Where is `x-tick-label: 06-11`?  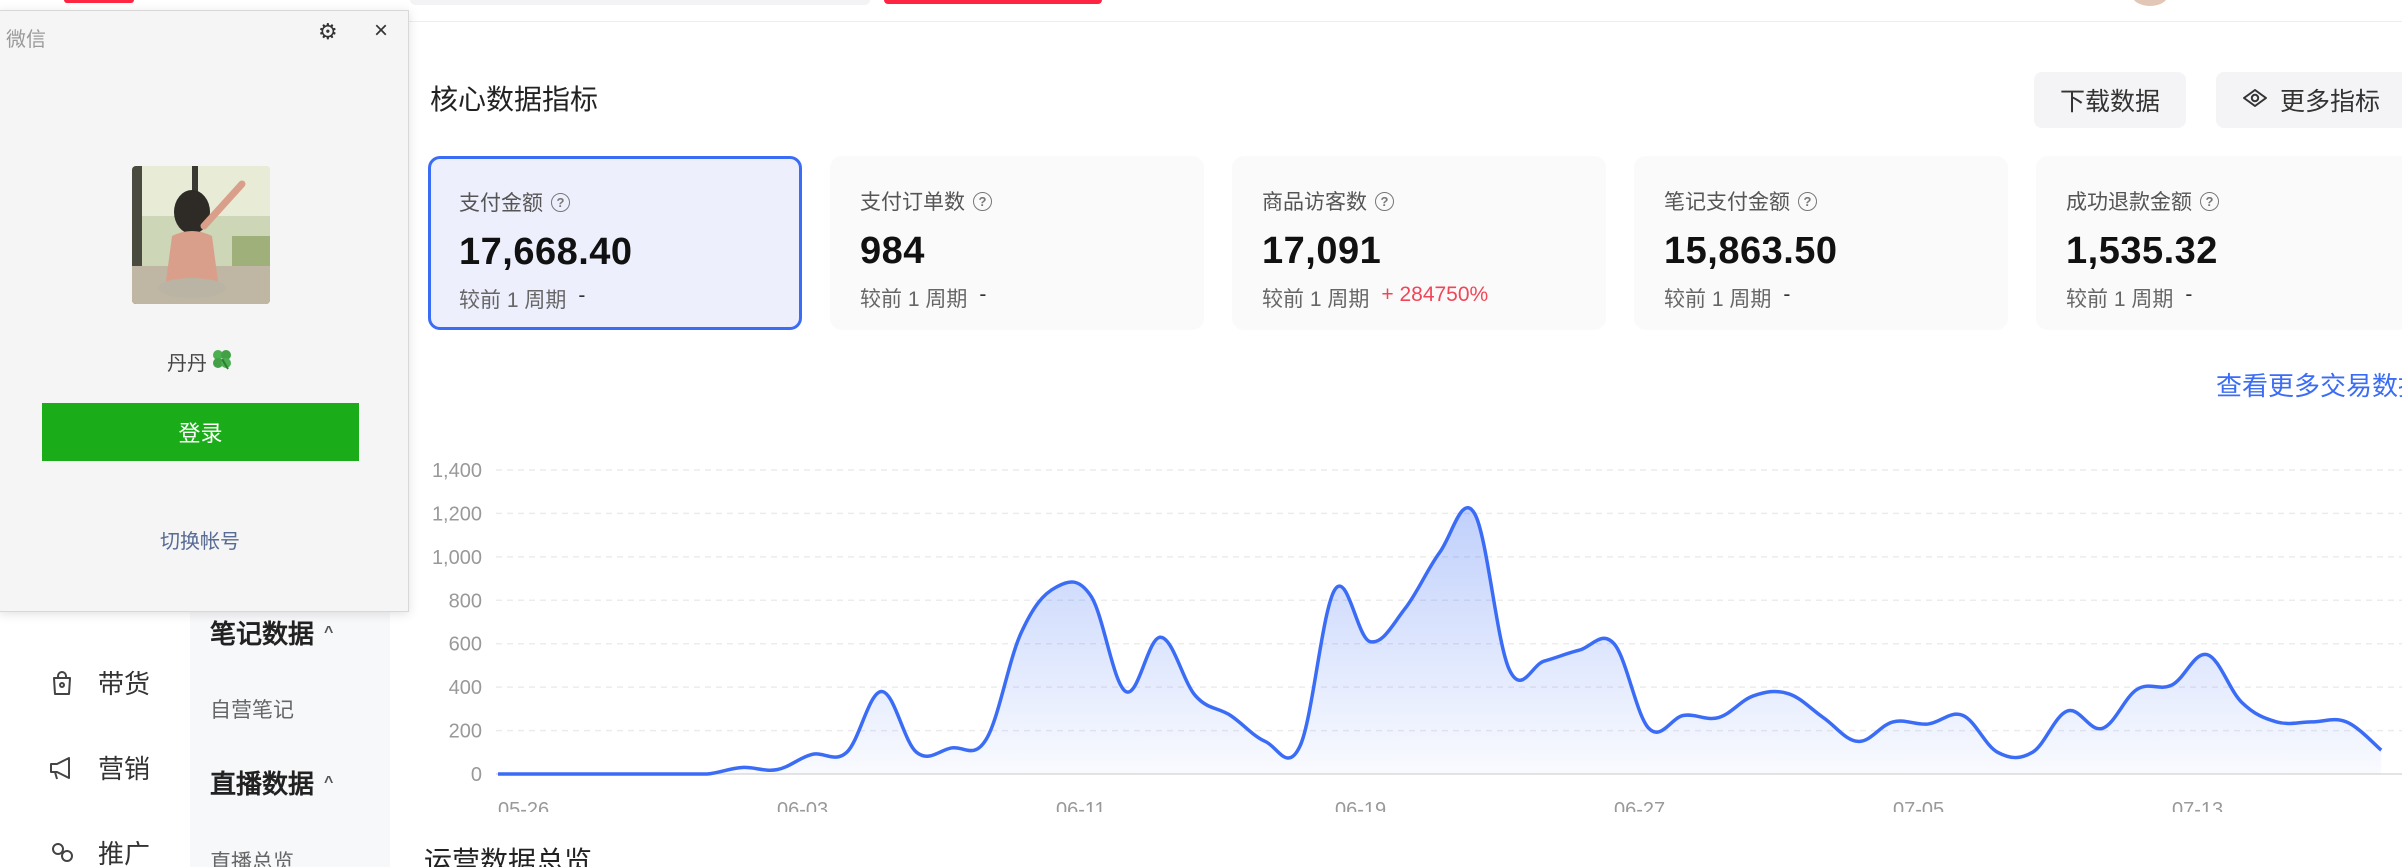
x-tick-label: 06-11 is located at coordinates (1081, 805).